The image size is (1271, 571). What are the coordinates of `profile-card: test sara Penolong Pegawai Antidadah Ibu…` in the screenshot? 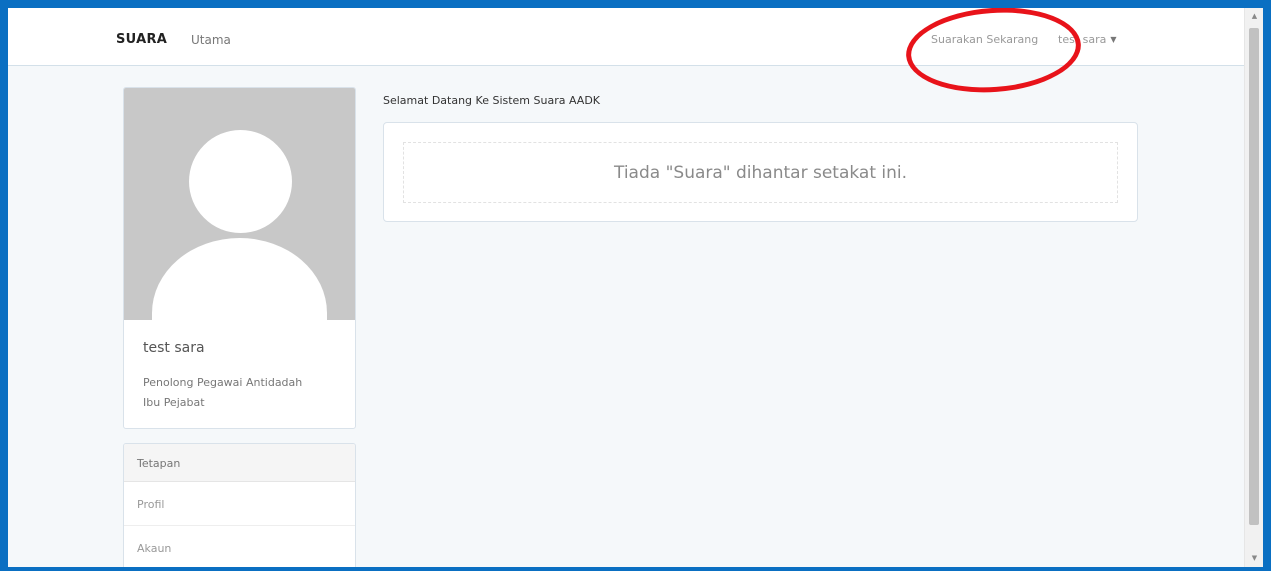 It's located at (239, 258).